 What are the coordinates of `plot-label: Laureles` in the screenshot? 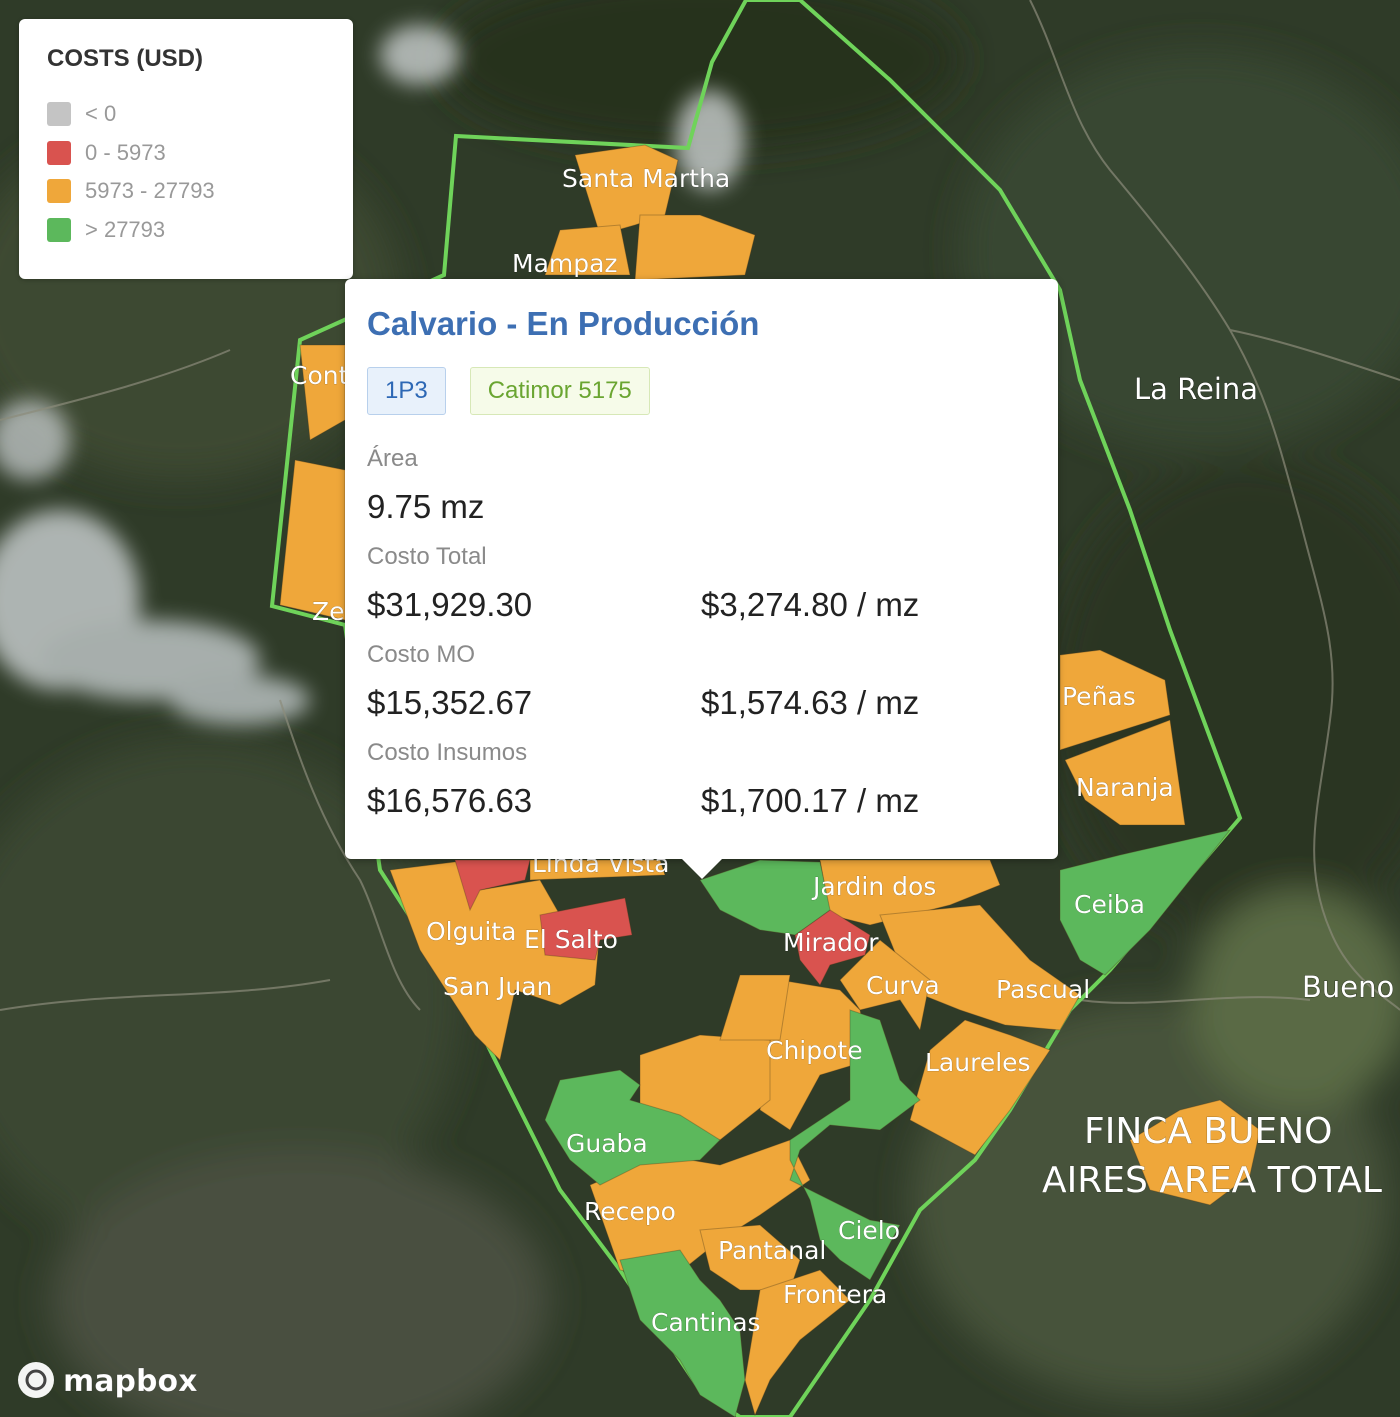 It's located at (978, 1062).